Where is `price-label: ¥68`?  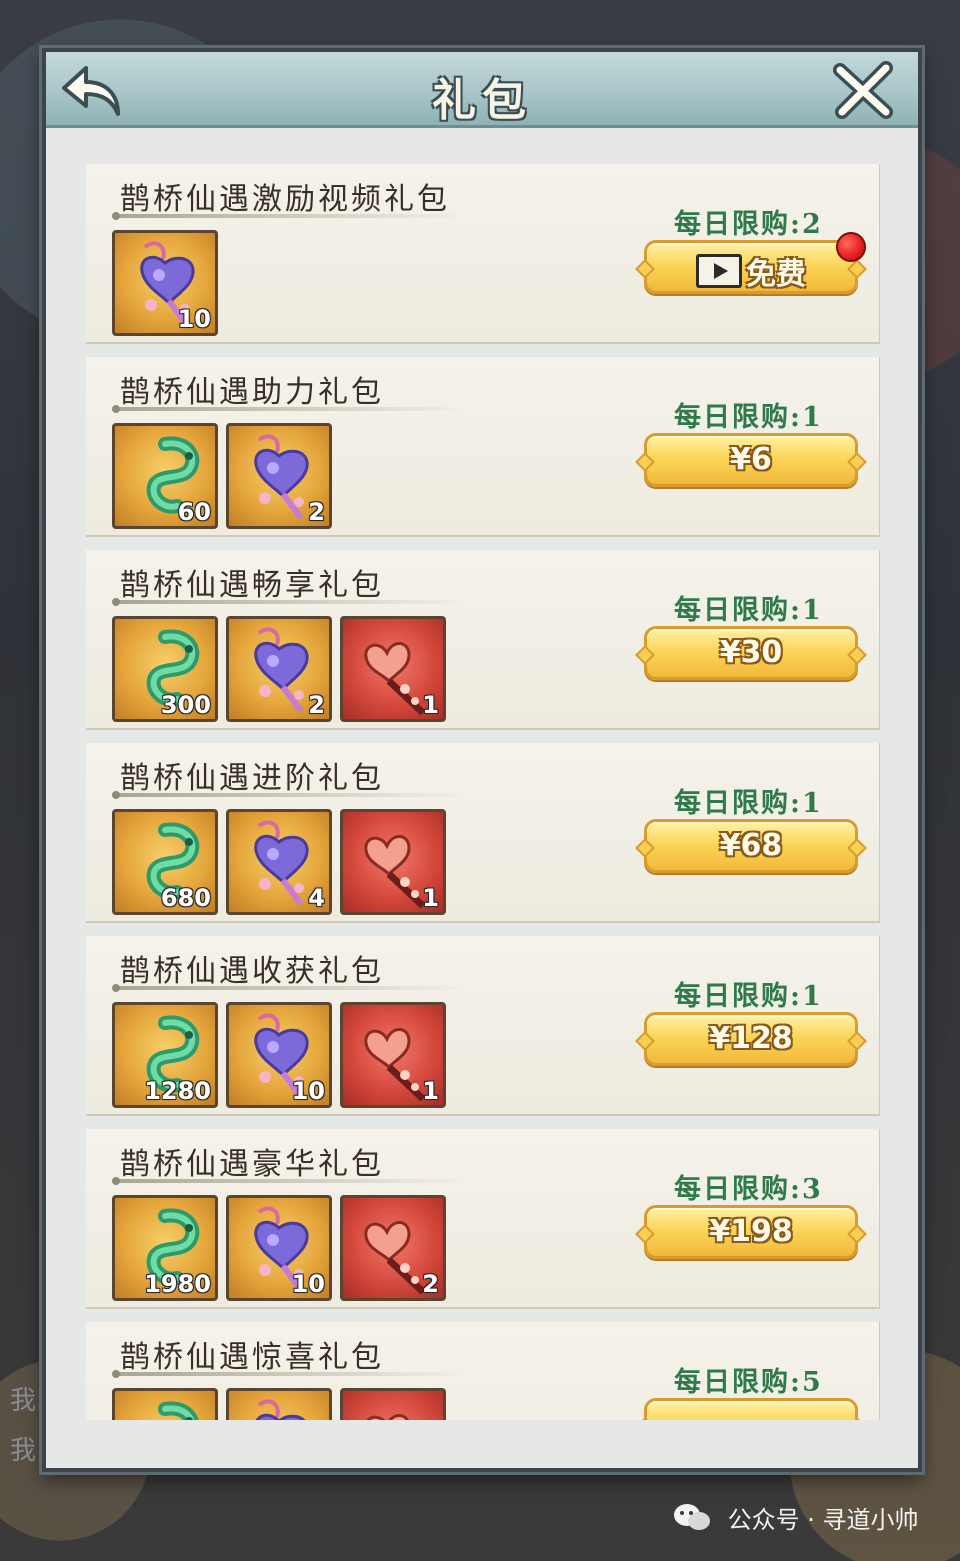
price-label: ¥68 is located at coordinates (751, 845).